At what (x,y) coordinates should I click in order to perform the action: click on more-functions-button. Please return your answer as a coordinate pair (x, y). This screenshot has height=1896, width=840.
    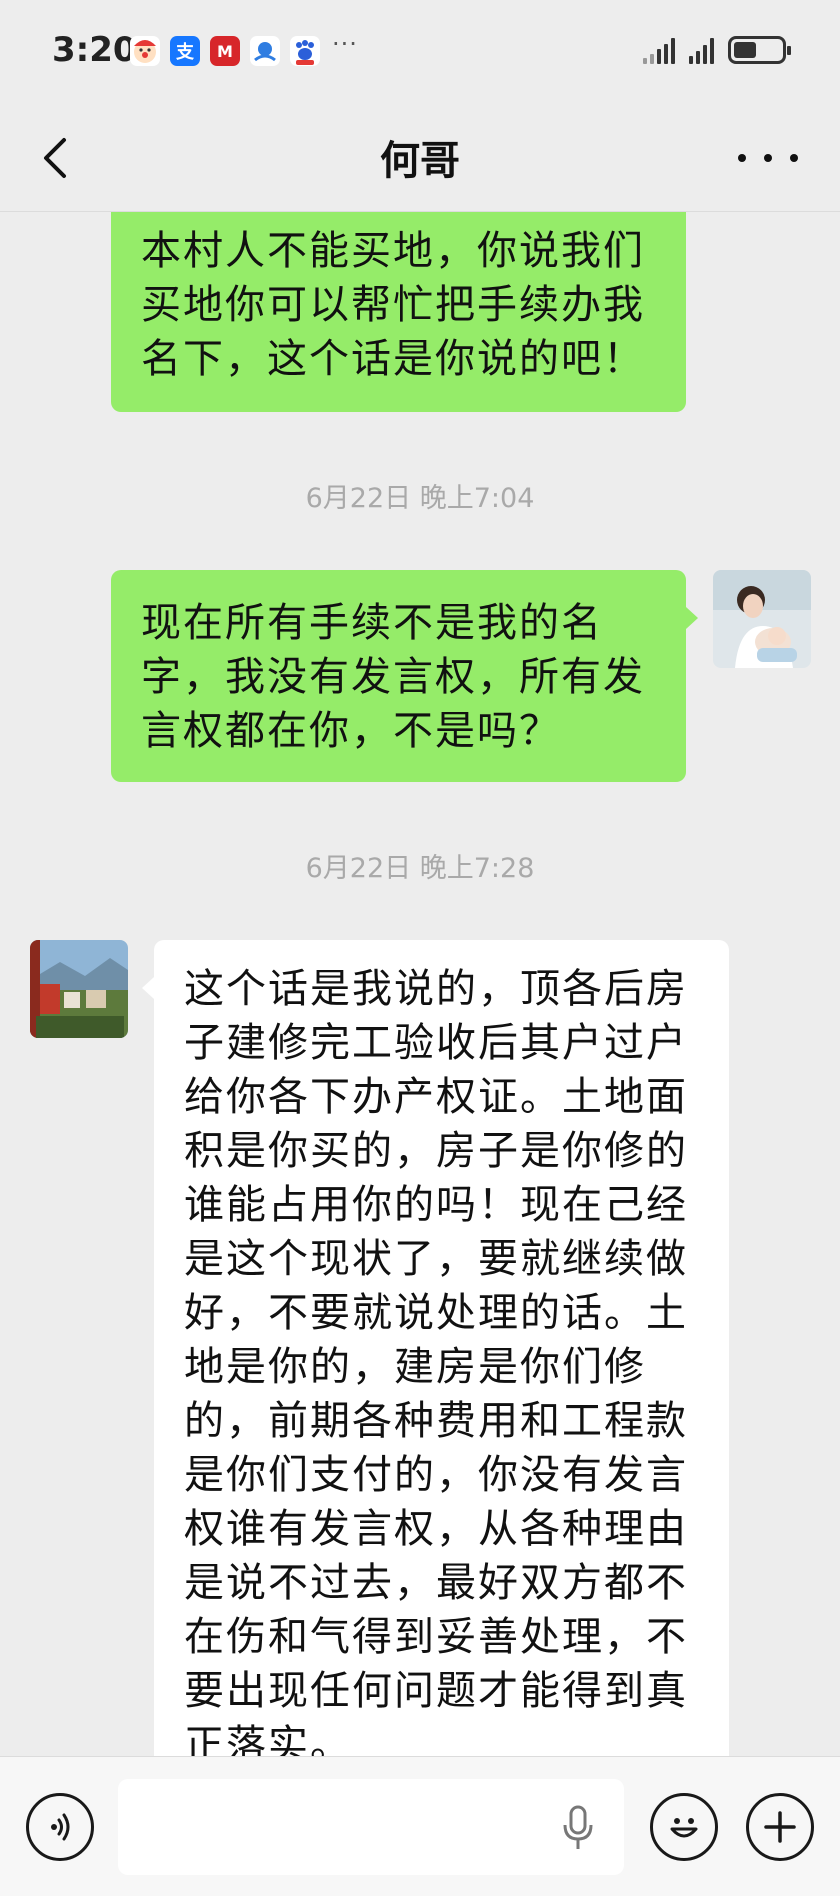
    Looking at the image, I should click on (780, 1827).